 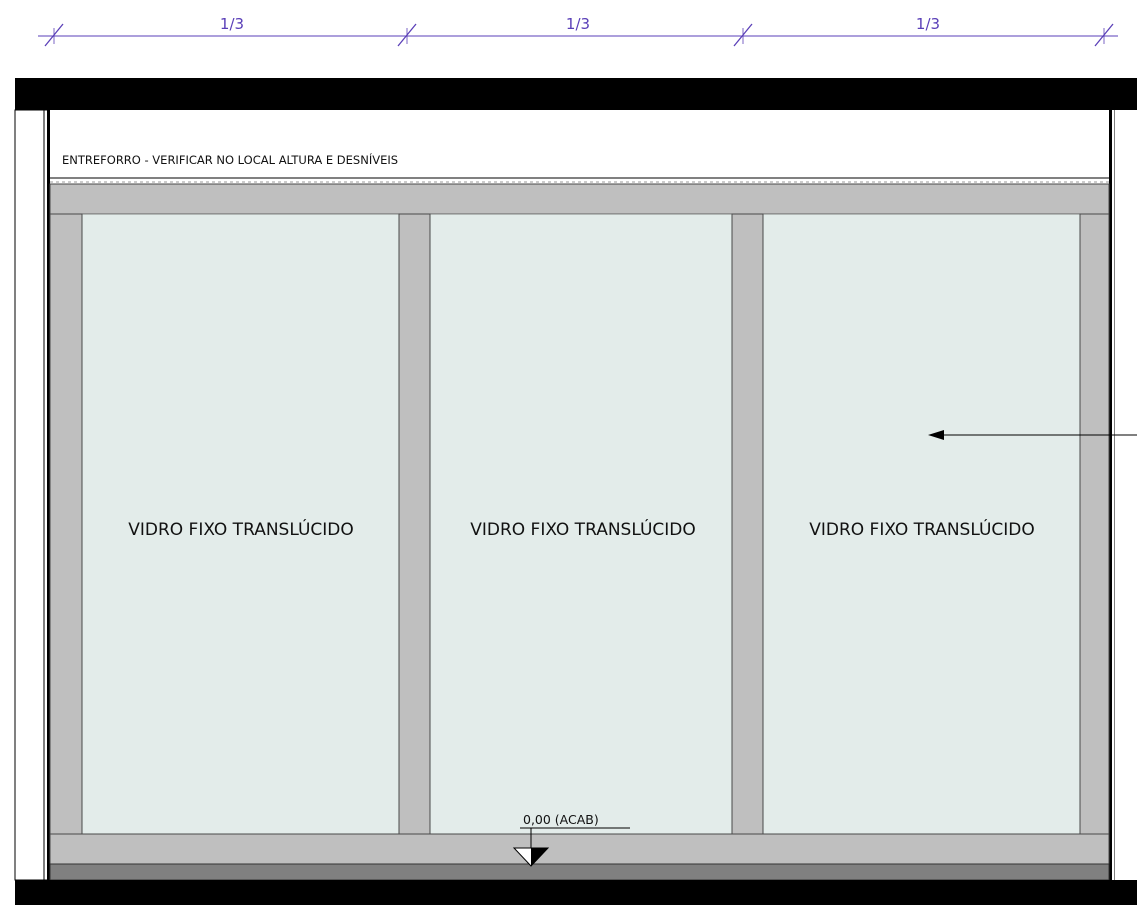 I want to click on dimension-chain: 1/3 1/3 1/3, so click(x=578, y=31).